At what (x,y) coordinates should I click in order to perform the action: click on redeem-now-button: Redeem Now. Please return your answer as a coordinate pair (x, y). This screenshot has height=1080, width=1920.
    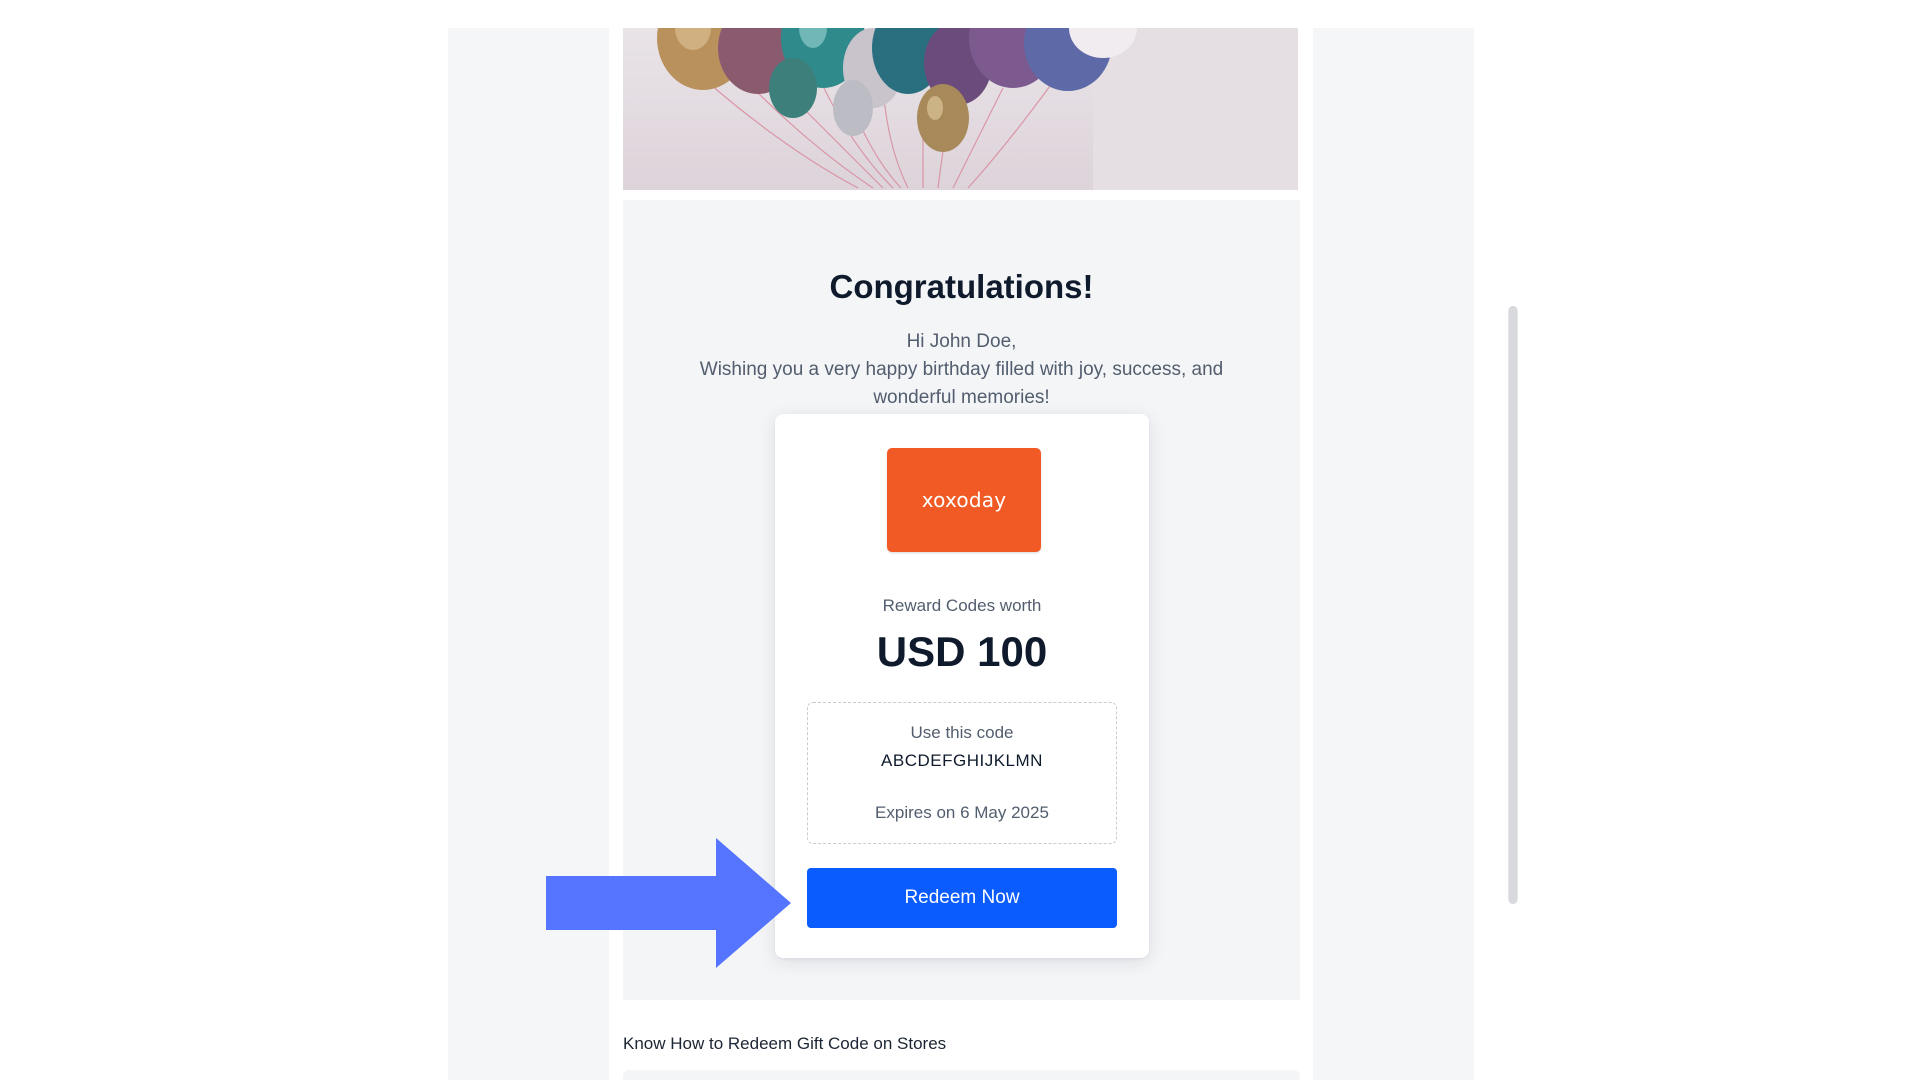
    Looking at the image, I should click on (962, 898).